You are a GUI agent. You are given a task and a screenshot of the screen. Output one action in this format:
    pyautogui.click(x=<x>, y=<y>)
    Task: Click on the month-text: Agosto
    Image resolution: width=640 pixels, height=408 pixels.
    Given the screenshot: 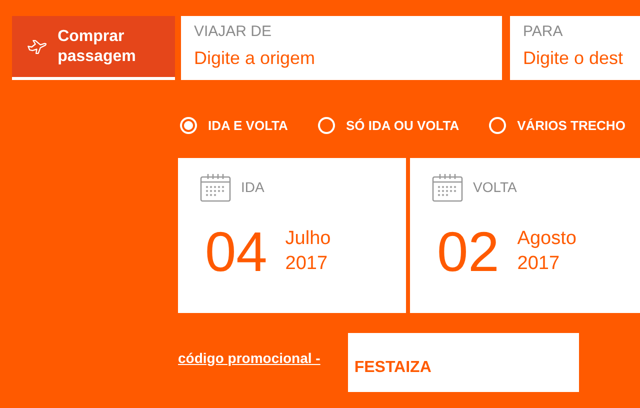 What is the action you would take?
    pyautogui.click(x=546, y=238)
    